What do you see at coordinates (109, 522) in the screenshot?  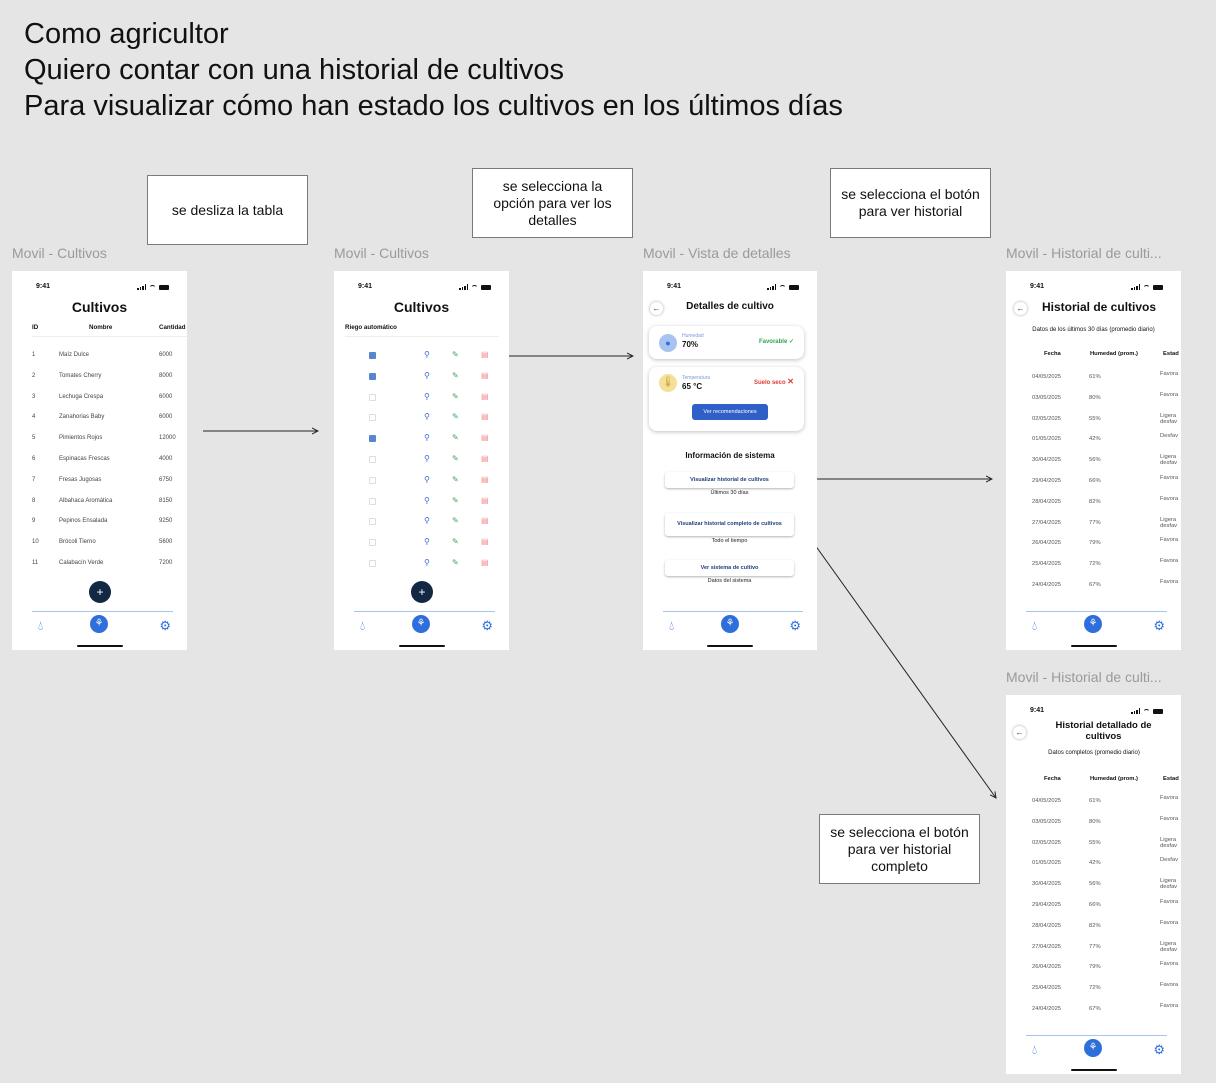 I see `table-row: 9 Pepinos Ensalada 9250` at bounding box center [109, 522].